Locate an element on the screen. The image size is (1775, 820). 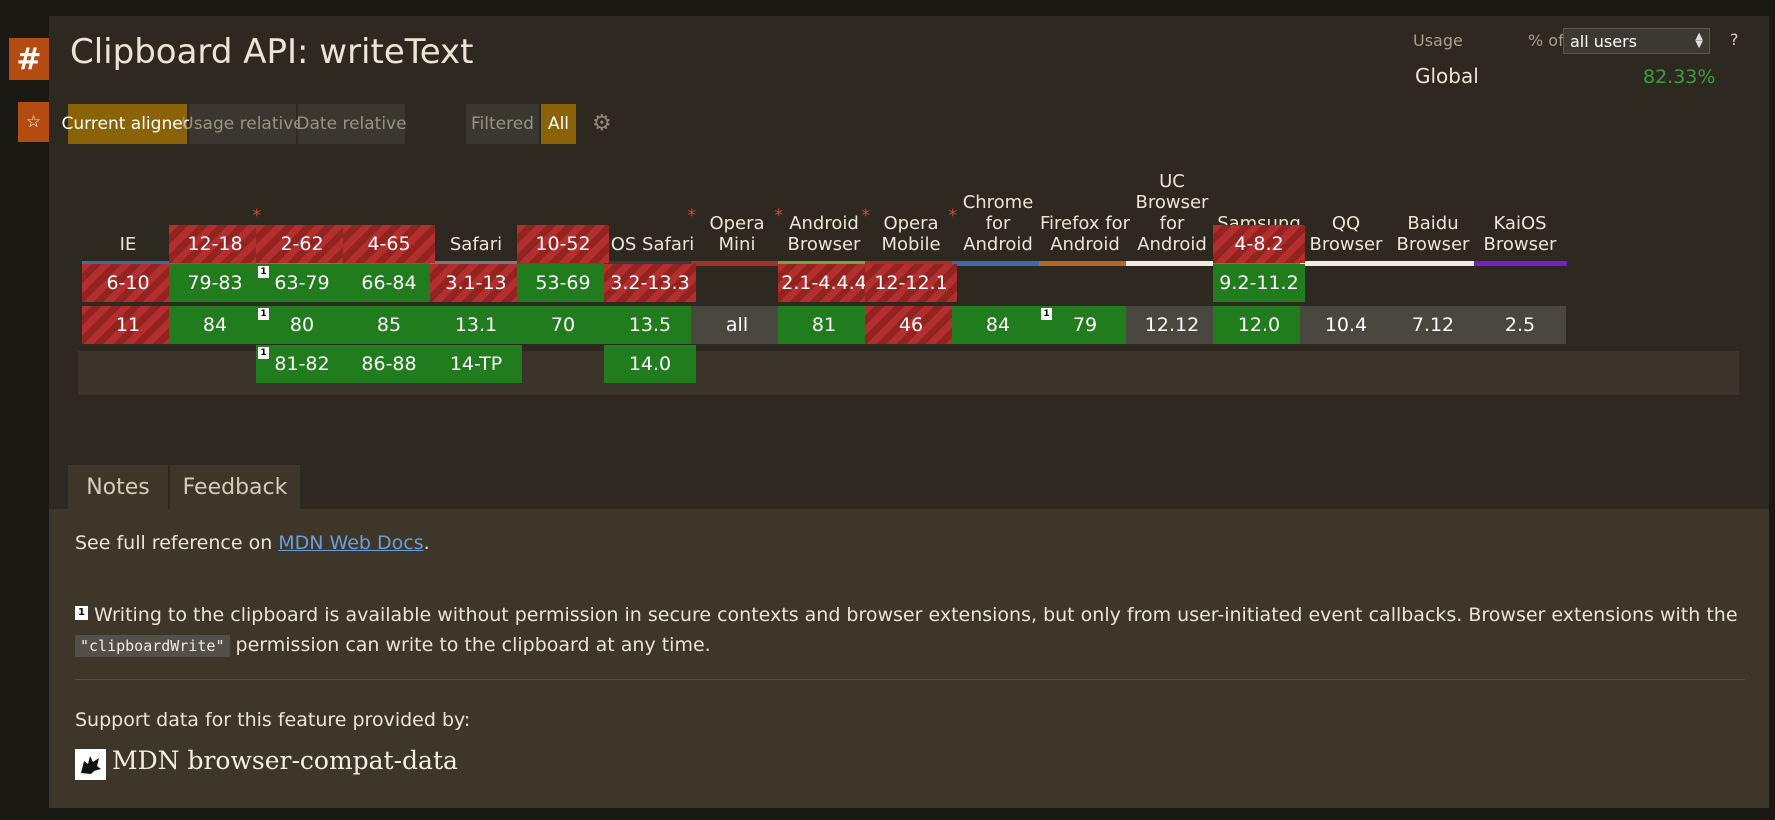
support-cell: 14-TP is located at coordinates (476, 364).